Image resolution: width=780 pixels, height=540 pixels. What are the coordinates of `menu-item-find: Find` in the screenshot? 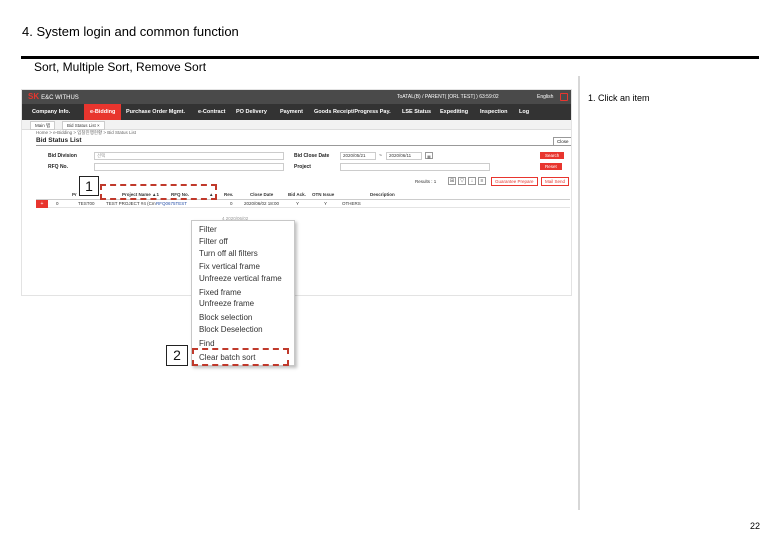 It's located at (207, 343).